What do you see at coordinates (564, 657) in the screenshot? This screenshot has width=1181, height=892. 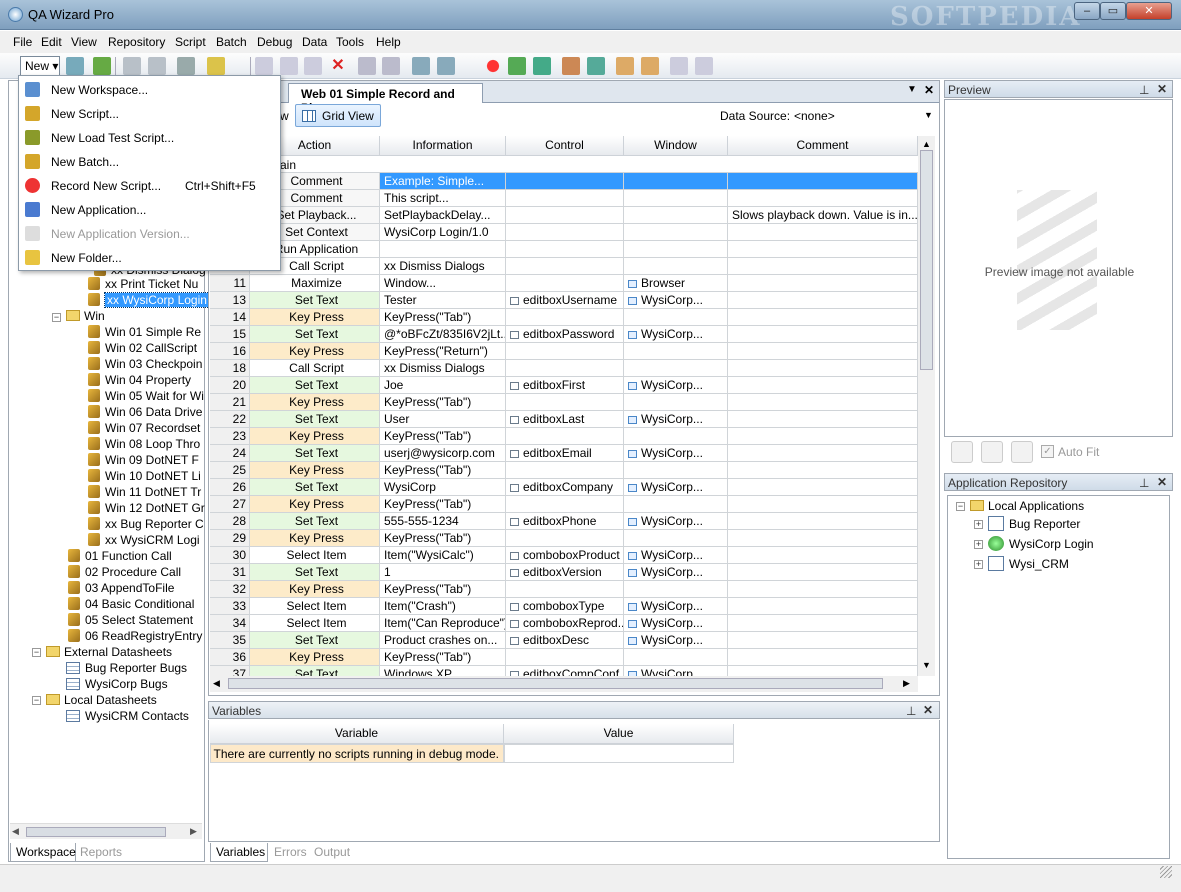 I see `table-row: 36 Key Press KeyPress("Tab")` at bounding box center [564, 657].